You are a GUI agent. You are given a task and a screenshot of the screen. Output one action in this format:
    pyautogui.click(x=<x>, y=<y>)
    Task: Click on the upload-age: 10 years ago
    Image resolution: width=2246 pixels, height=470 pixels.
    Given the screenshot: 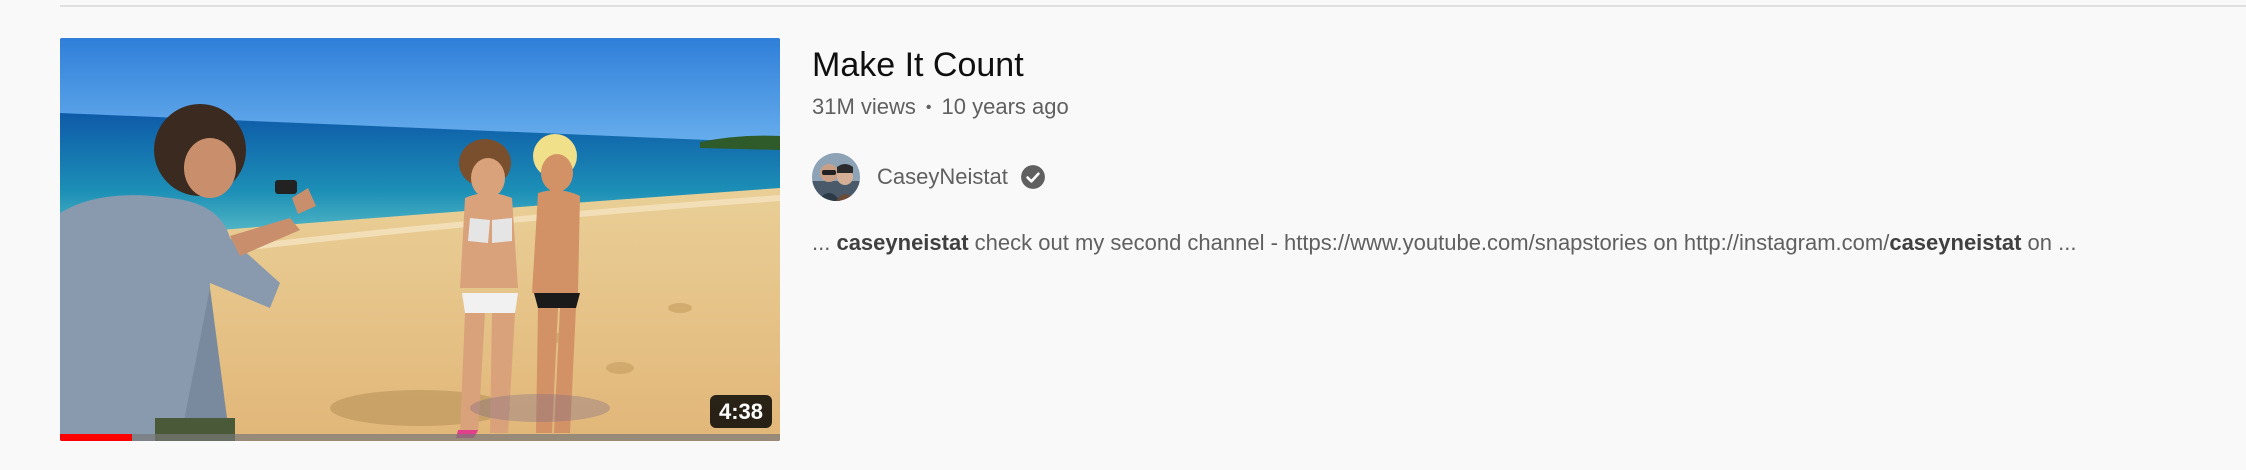 What is the action you would take?
    pyautogui.click(x=1005, y=106)
    